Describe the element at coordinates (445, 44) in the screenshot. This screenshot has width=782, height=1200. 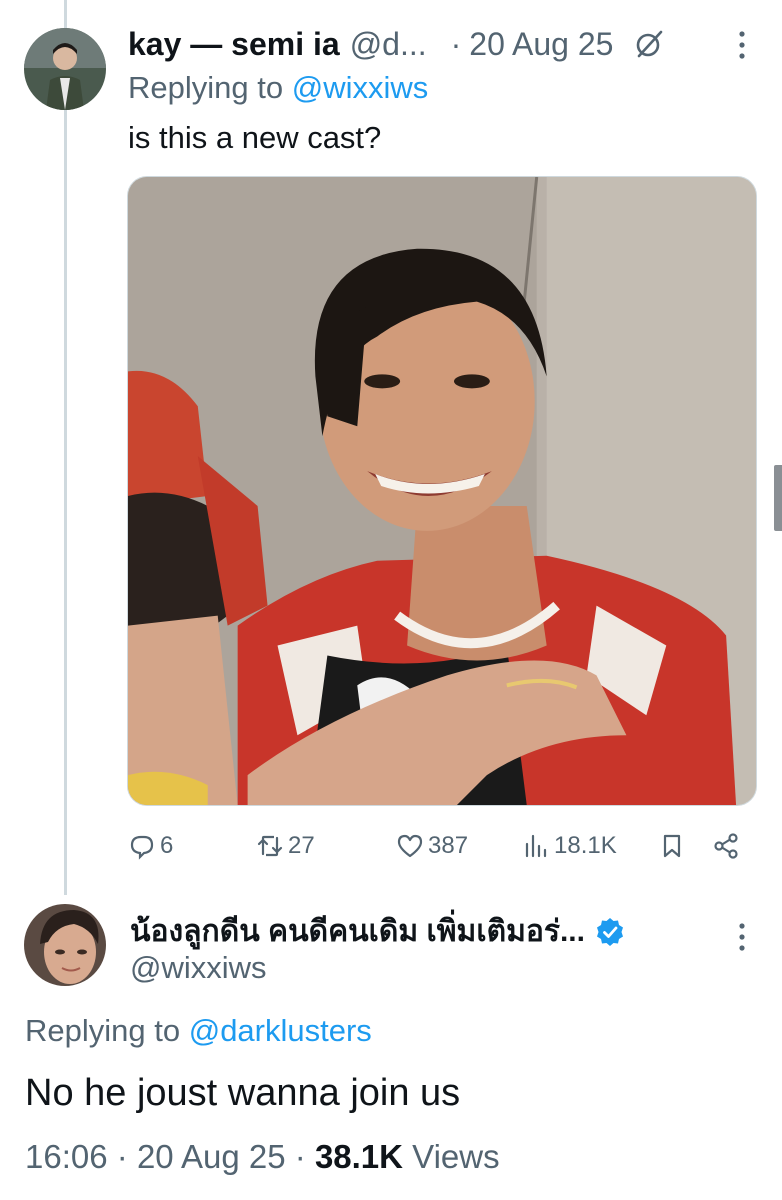
I see `reply-tweet-header: kay — semi ia @d... · 20 Aug 25` at that location.